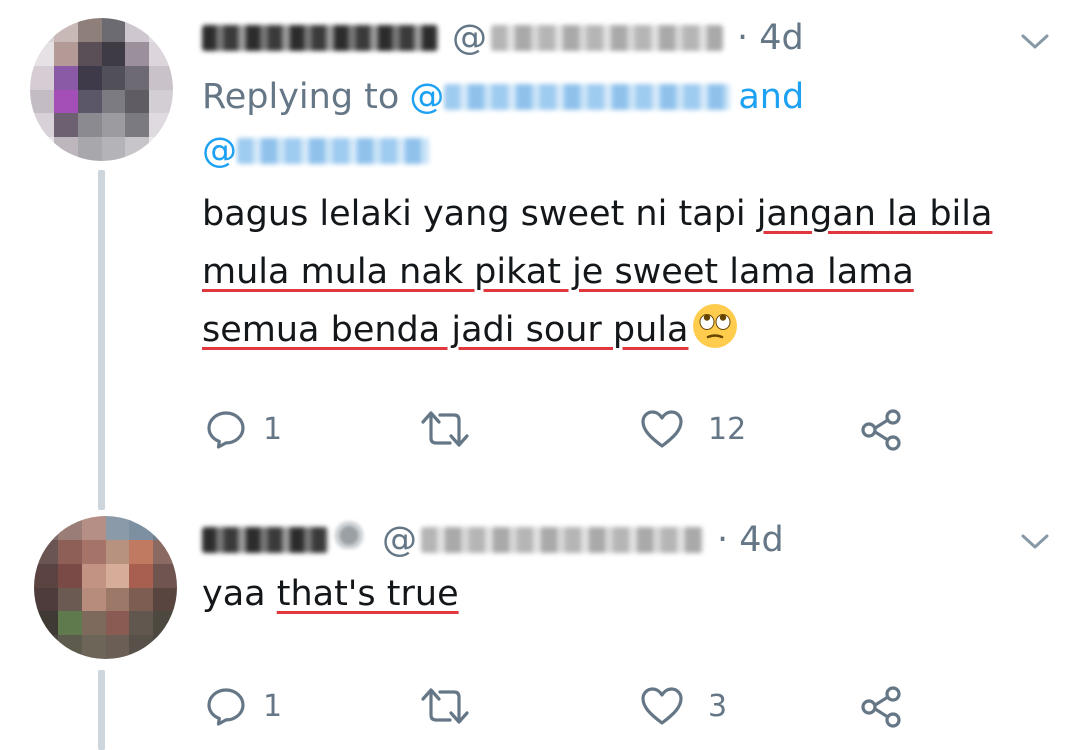 Image resolution: width=1080 pixels, height=750 pixels. I want to click on tweet-actions: 1 12, so click(540, 433).